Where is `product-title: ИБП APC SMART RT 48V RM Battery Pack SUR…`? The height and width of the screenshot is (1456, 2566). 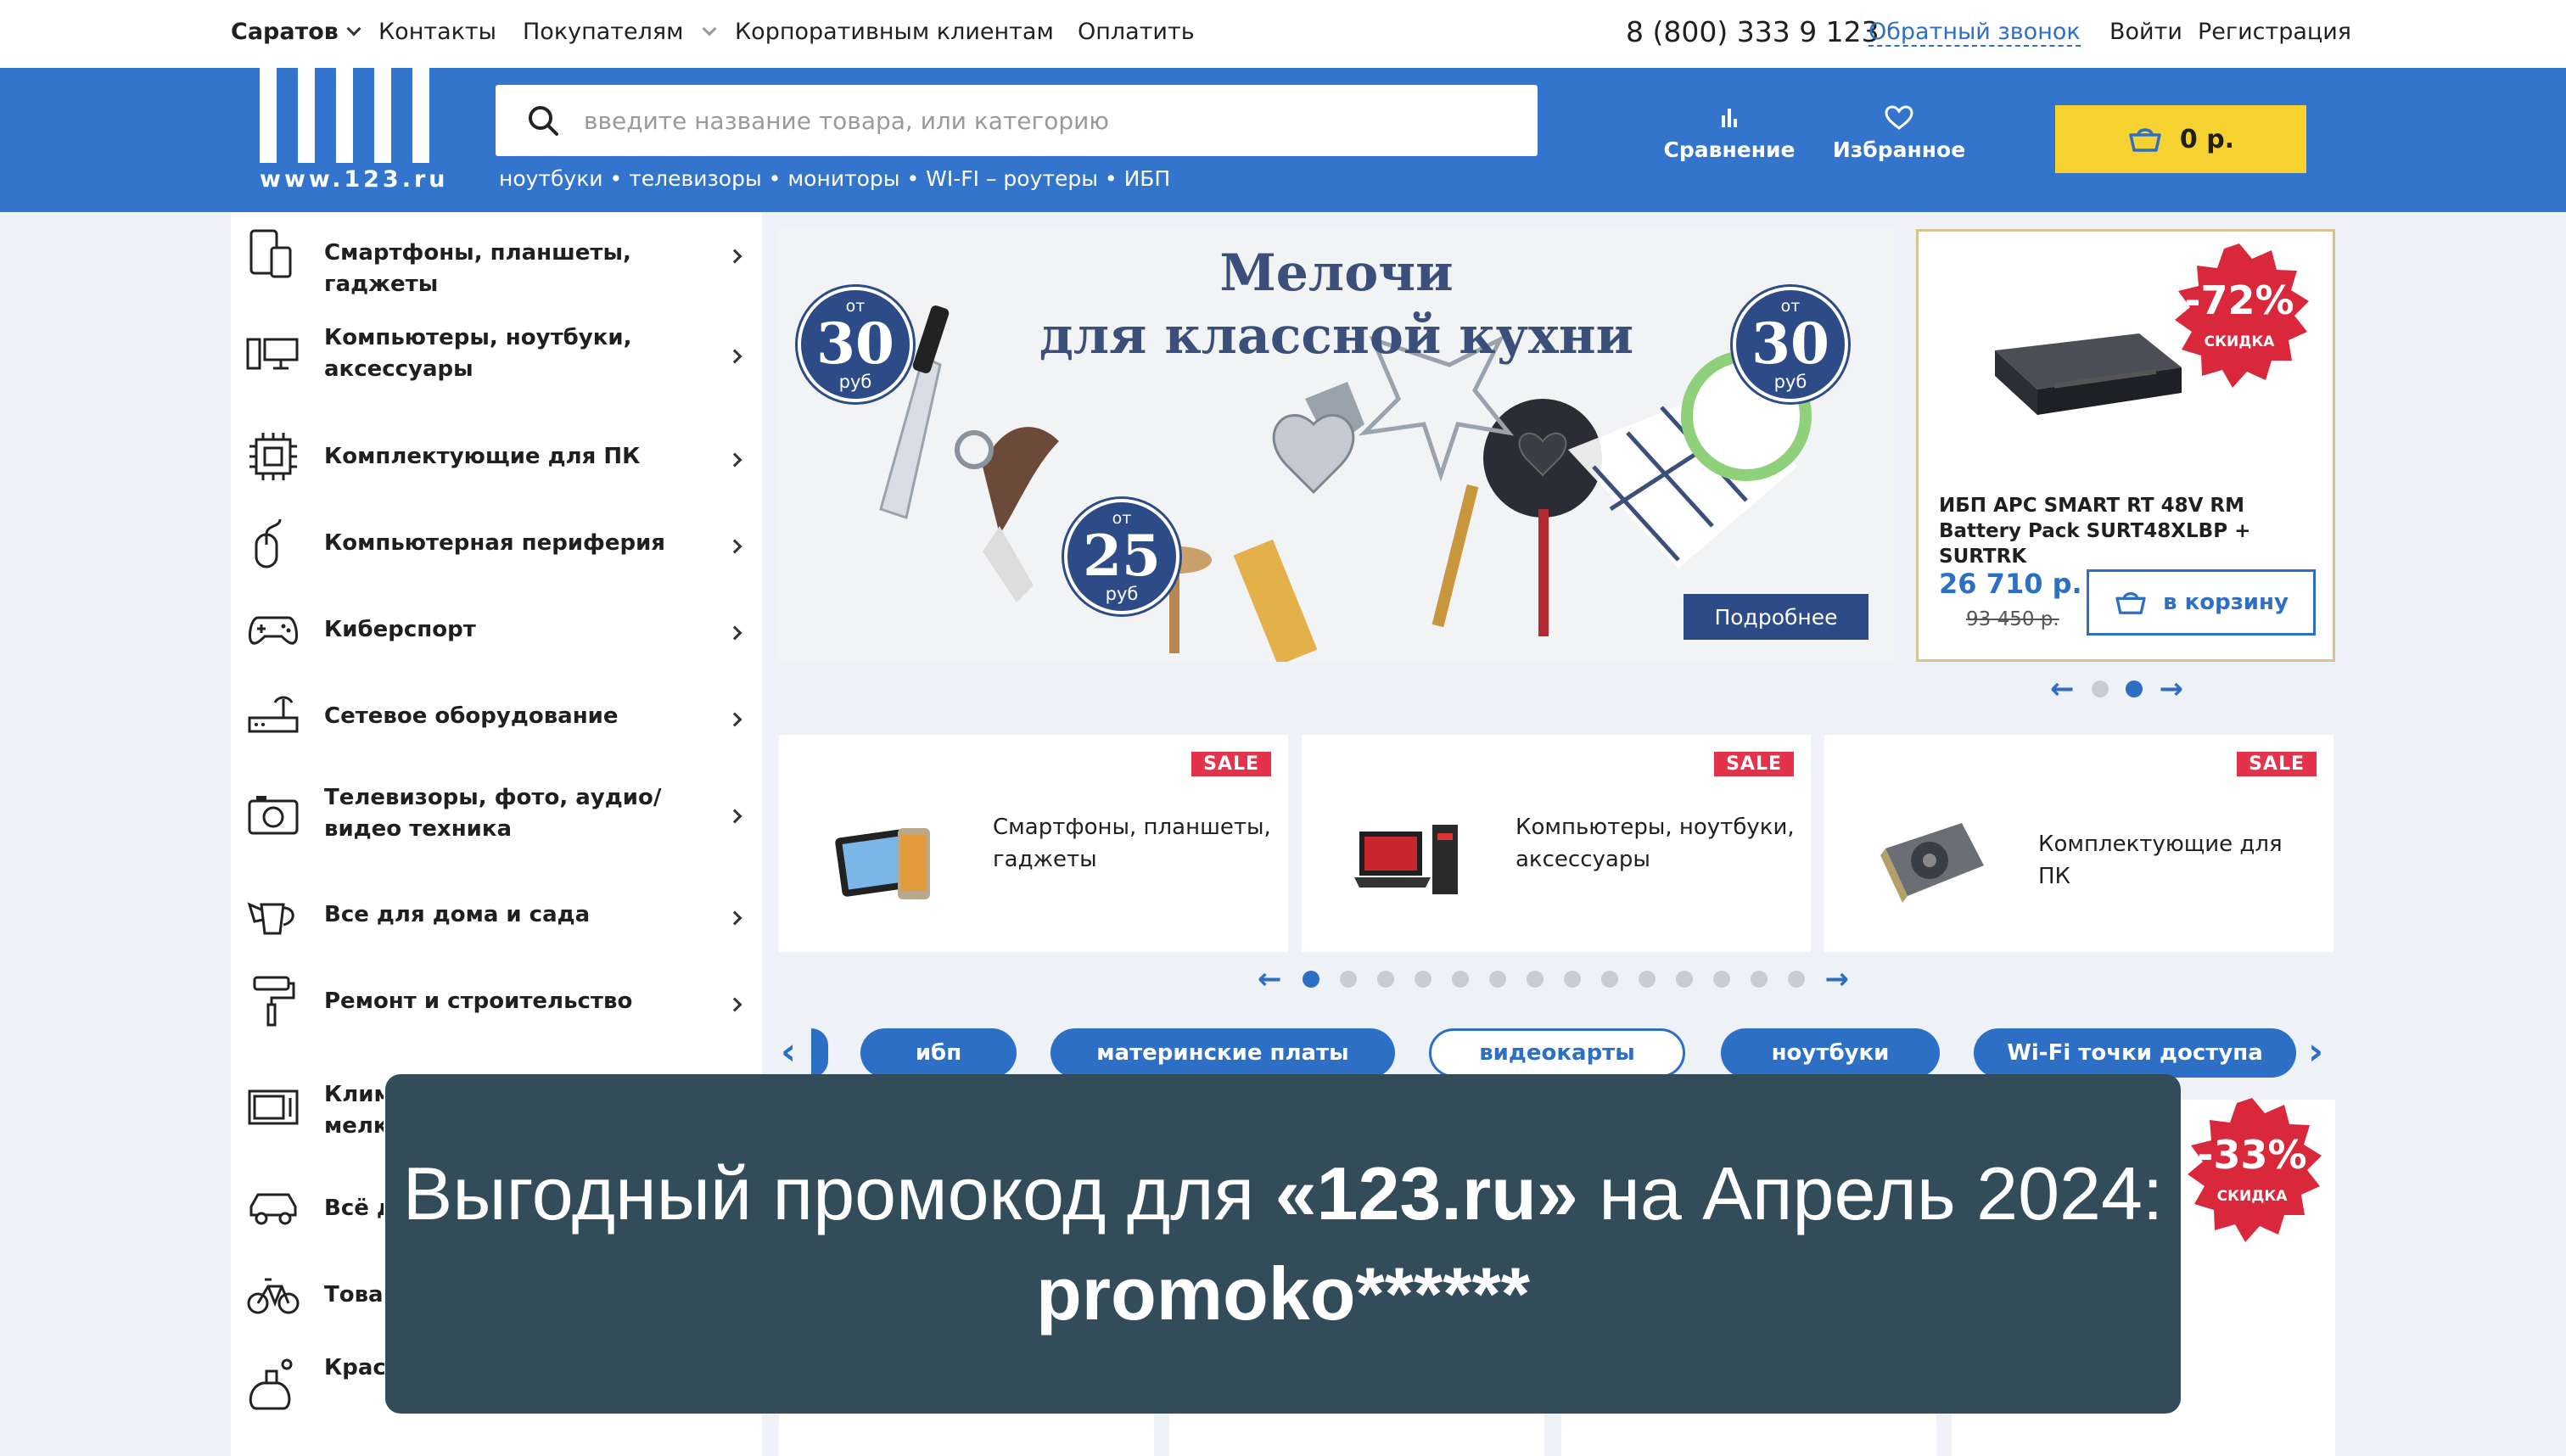
product-title: ИБП APC SMART RT 48V RM Battery Pack SUR… is located at coordinates (2130, 531).